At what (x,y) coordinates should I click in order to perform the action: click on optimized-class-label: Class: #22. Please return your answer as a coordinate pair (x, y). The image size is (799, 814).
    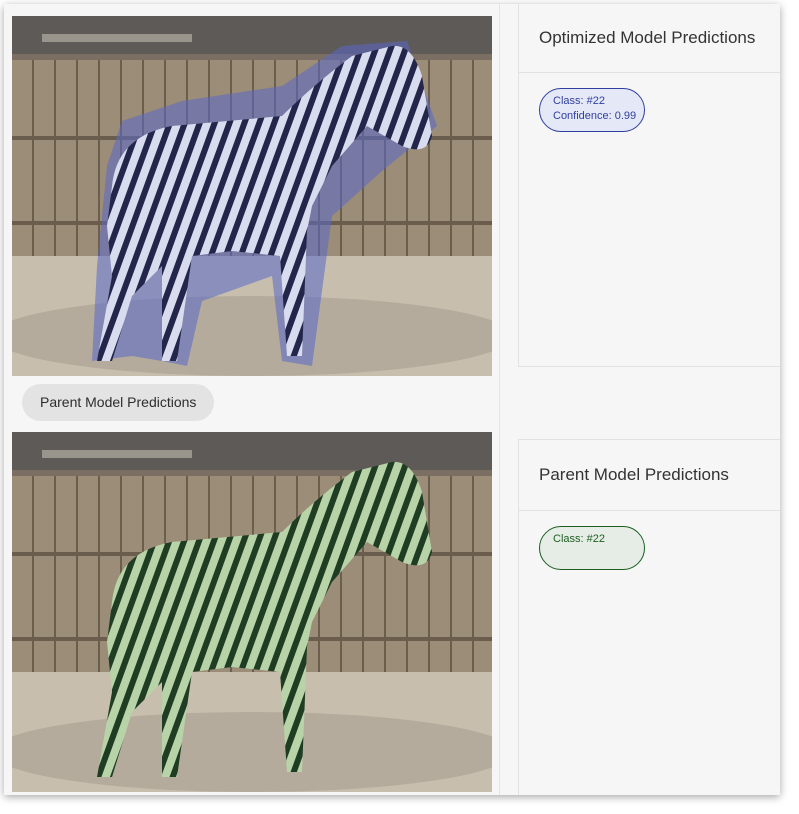
    Looking at the image, I should click on (579, 101).